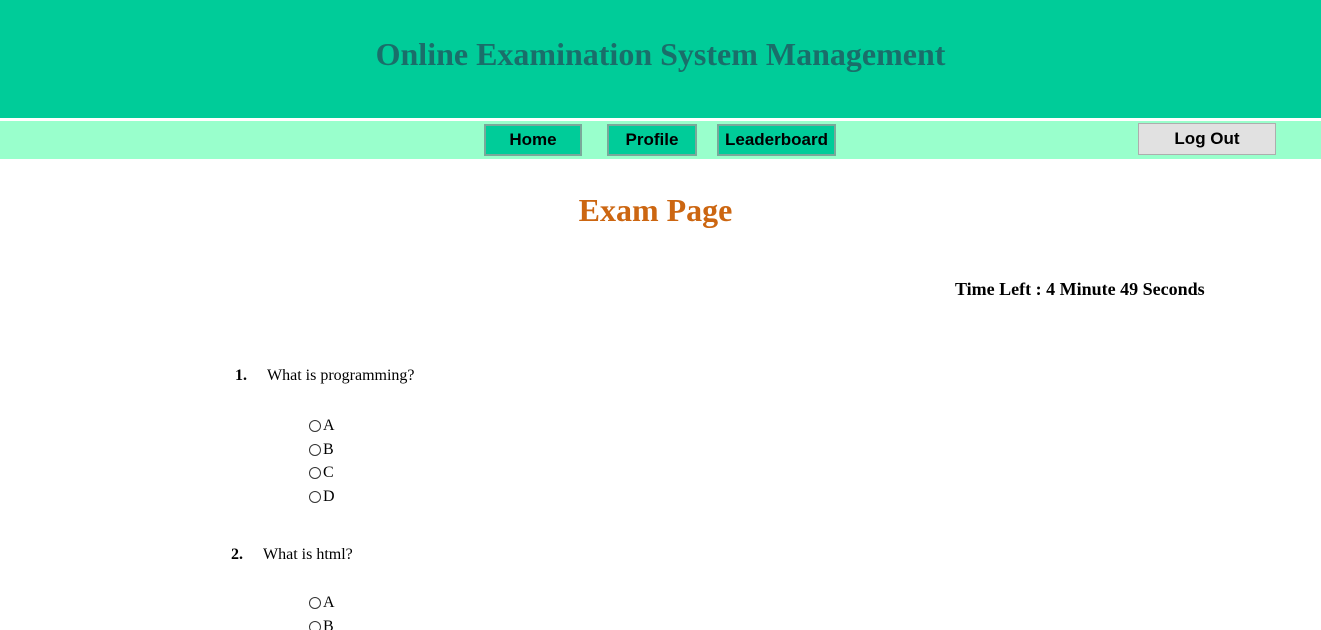  Describe the element at coordinates (652, 140) in the screenshot. I see `profile-button: Profile` at that location.